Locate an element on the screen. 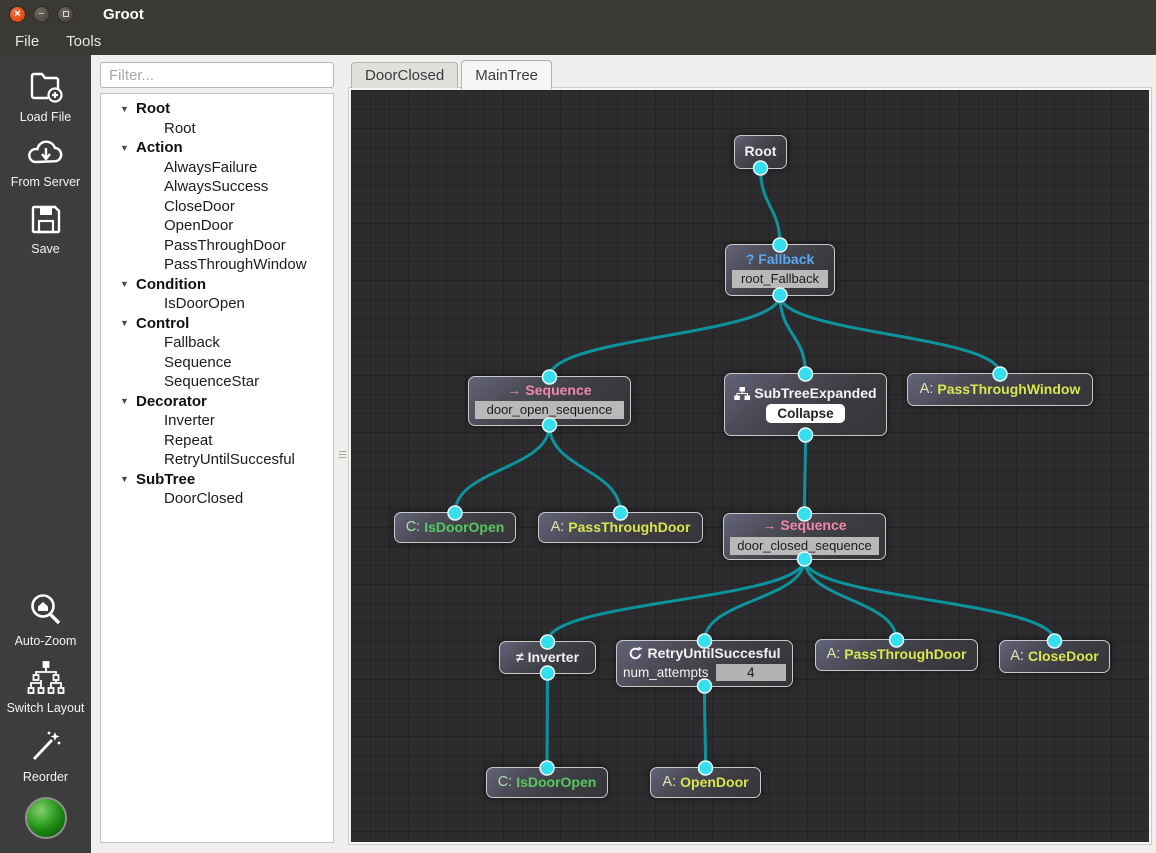 The height and width of the screenshot is (853, 1156). tab-maintree: MainTree is located at coordinates (507, 74).